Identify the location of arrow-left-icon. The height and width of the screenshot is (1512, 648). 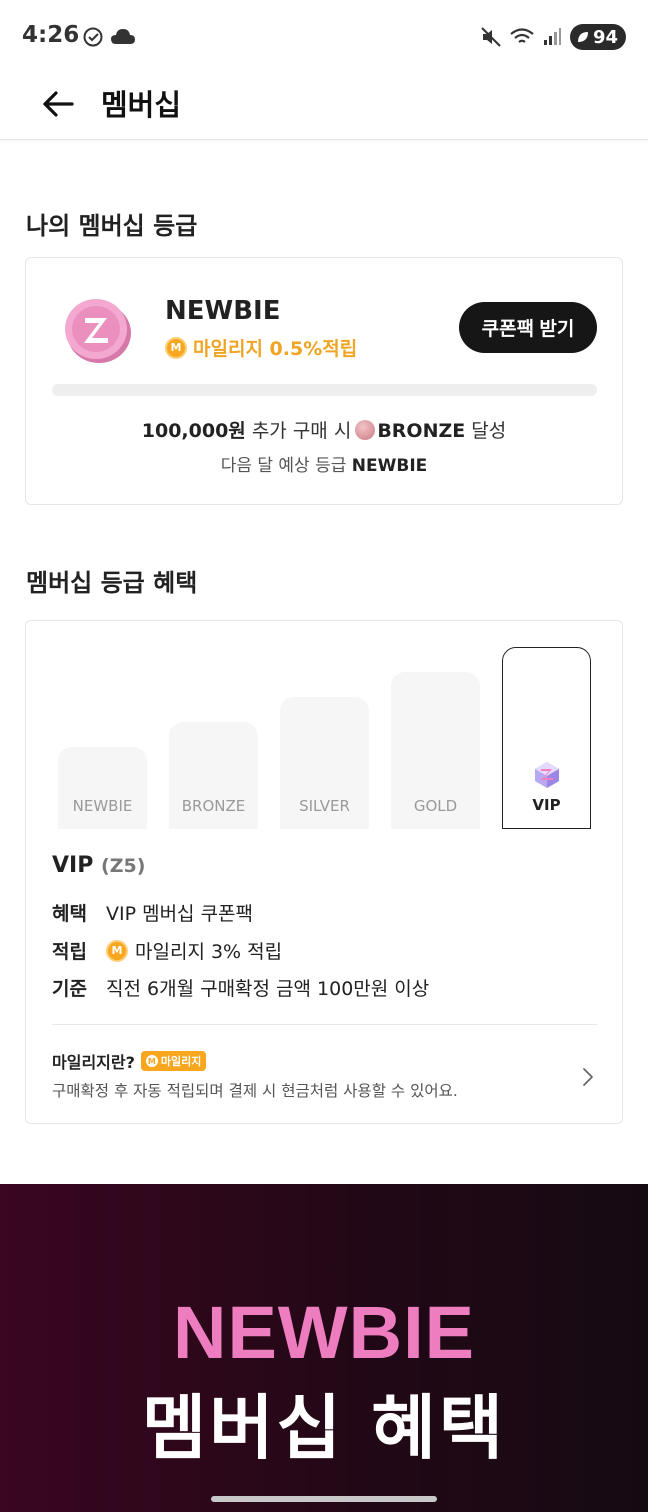
(58, 104).